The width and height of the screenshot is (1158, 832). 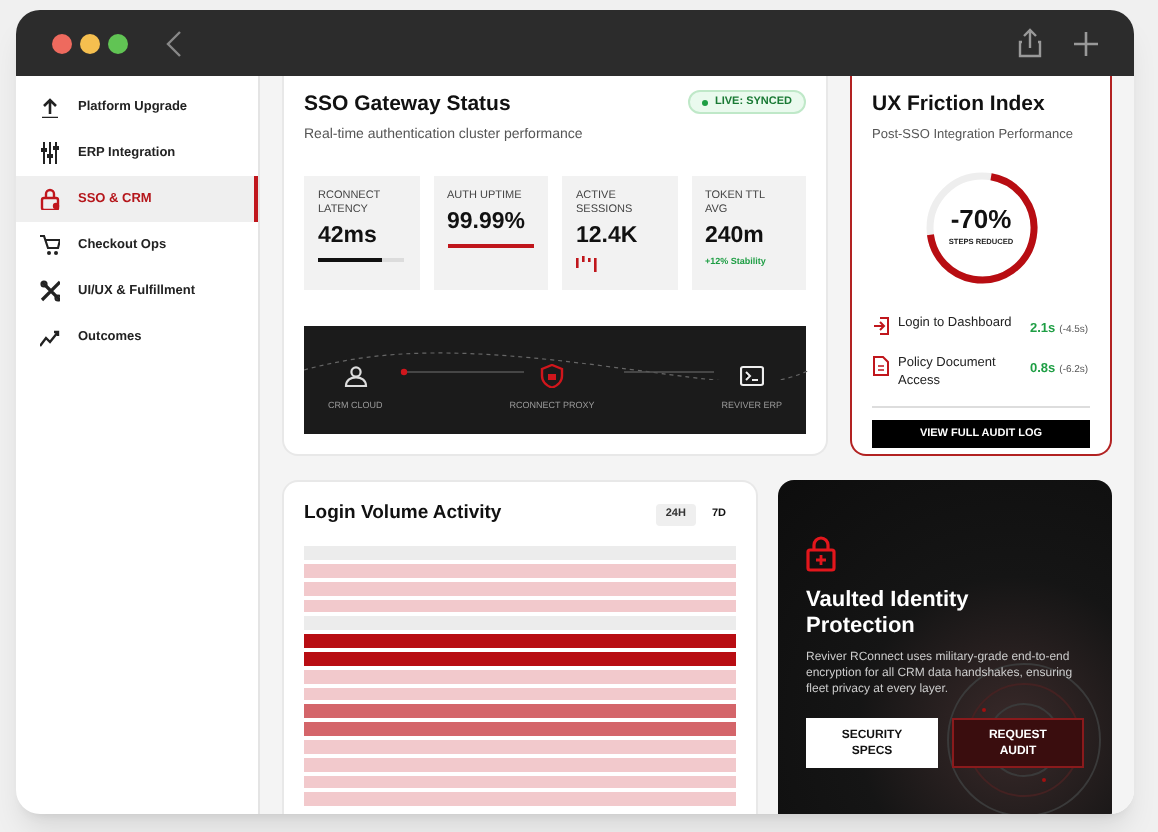 What do you see at coordinates (50, 153) in the screenshot?
I see `sliders-icon` at bounding box center [50, 153].